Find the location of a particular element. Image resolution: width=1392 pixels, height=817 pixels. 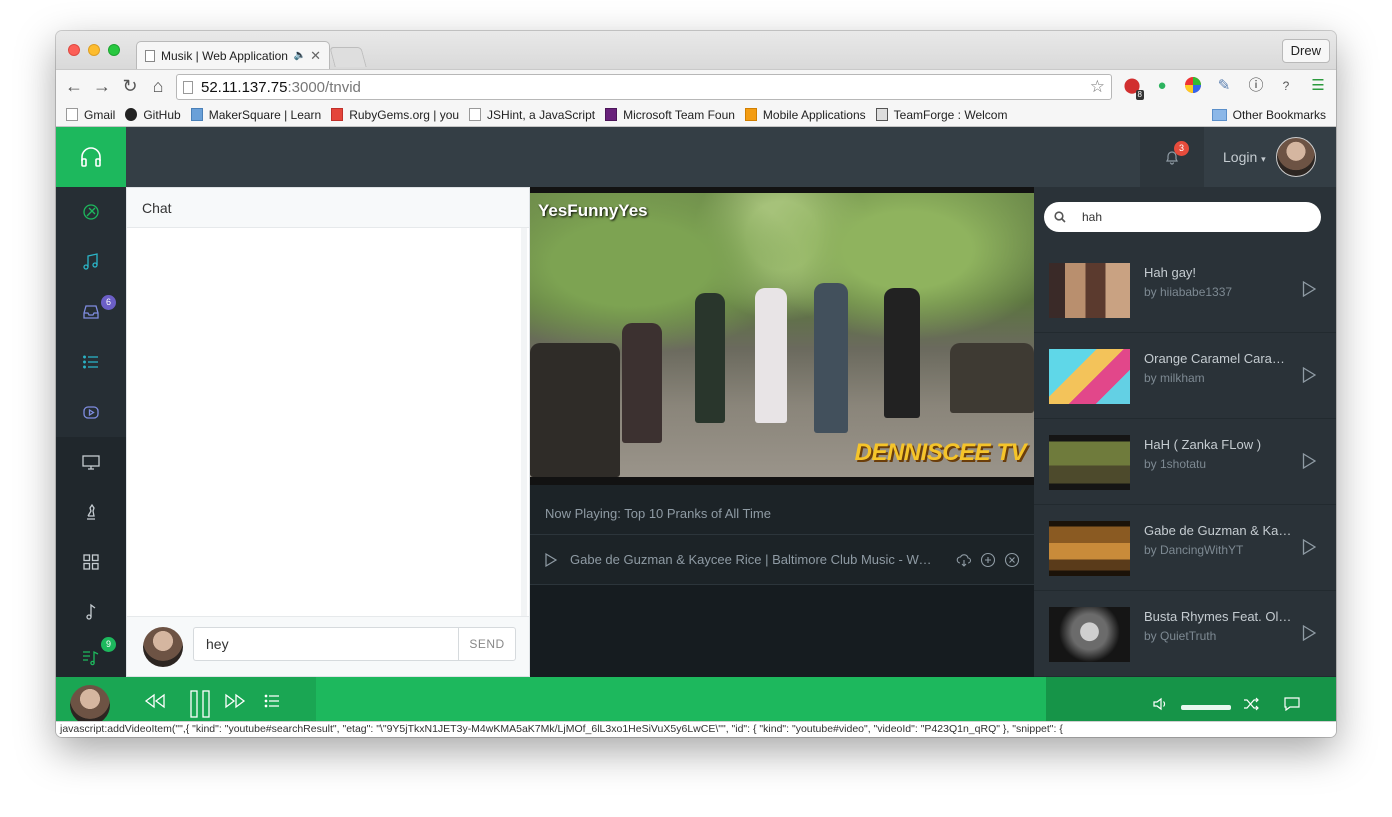

menu-icon: ☰ is located at coordinates (1318, 86).